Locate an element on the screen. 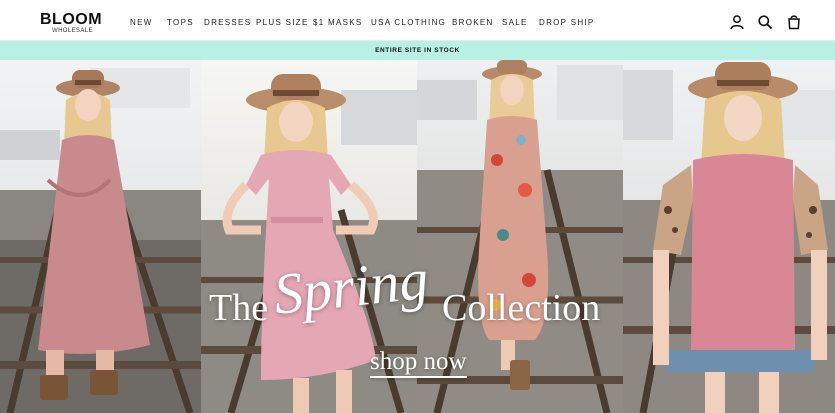  nav-item-drop-ship: DROP SHIP is located at coordinates (567, 23).